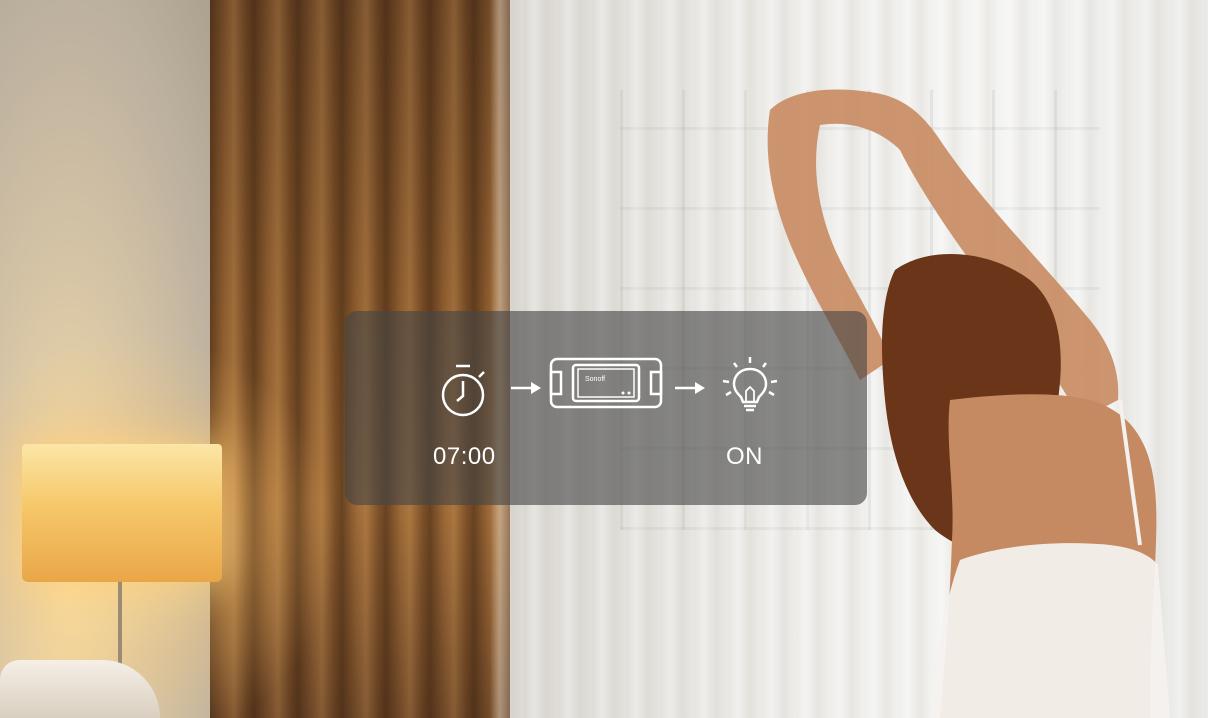 Image resolution: width=1208 pixels, height=718 pixels. What do you see at coordinates (750, 384) in the screenshot?
I see `light-bulb-icon` at bounding box center [750, 384].